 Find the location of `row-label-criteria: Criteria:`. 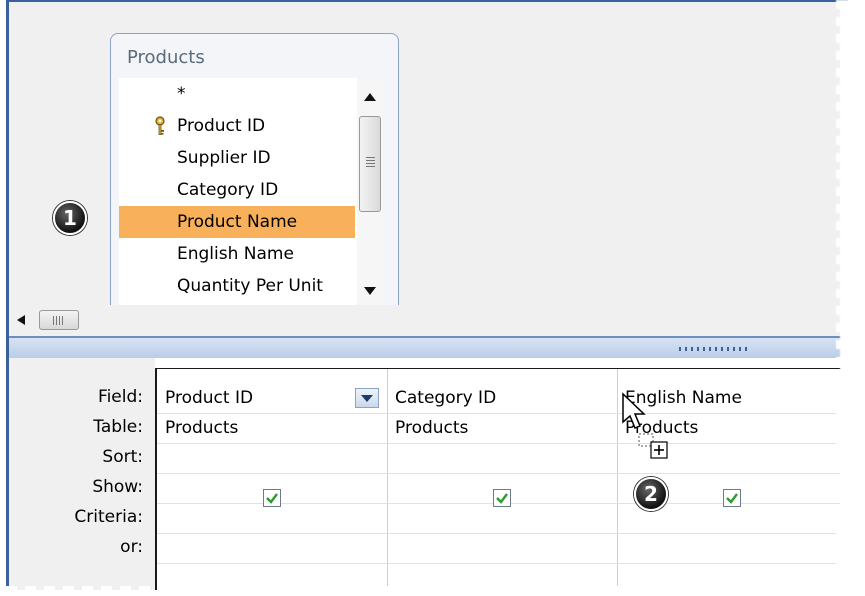

row-label-criteria: Criteria: is located at coordinates (108, 517).